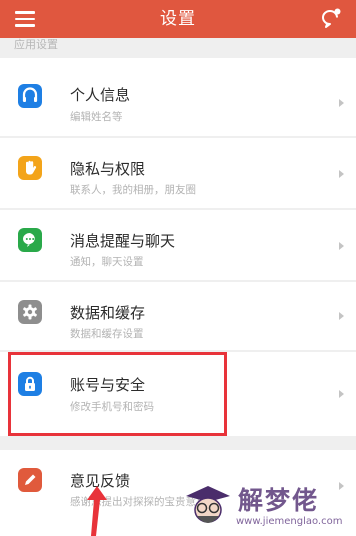 This screenshot has height=536, width=356. Describe the element at coordinates (108, 313) in the screenshot. I see `item-label: 数据和缓存` at that location.